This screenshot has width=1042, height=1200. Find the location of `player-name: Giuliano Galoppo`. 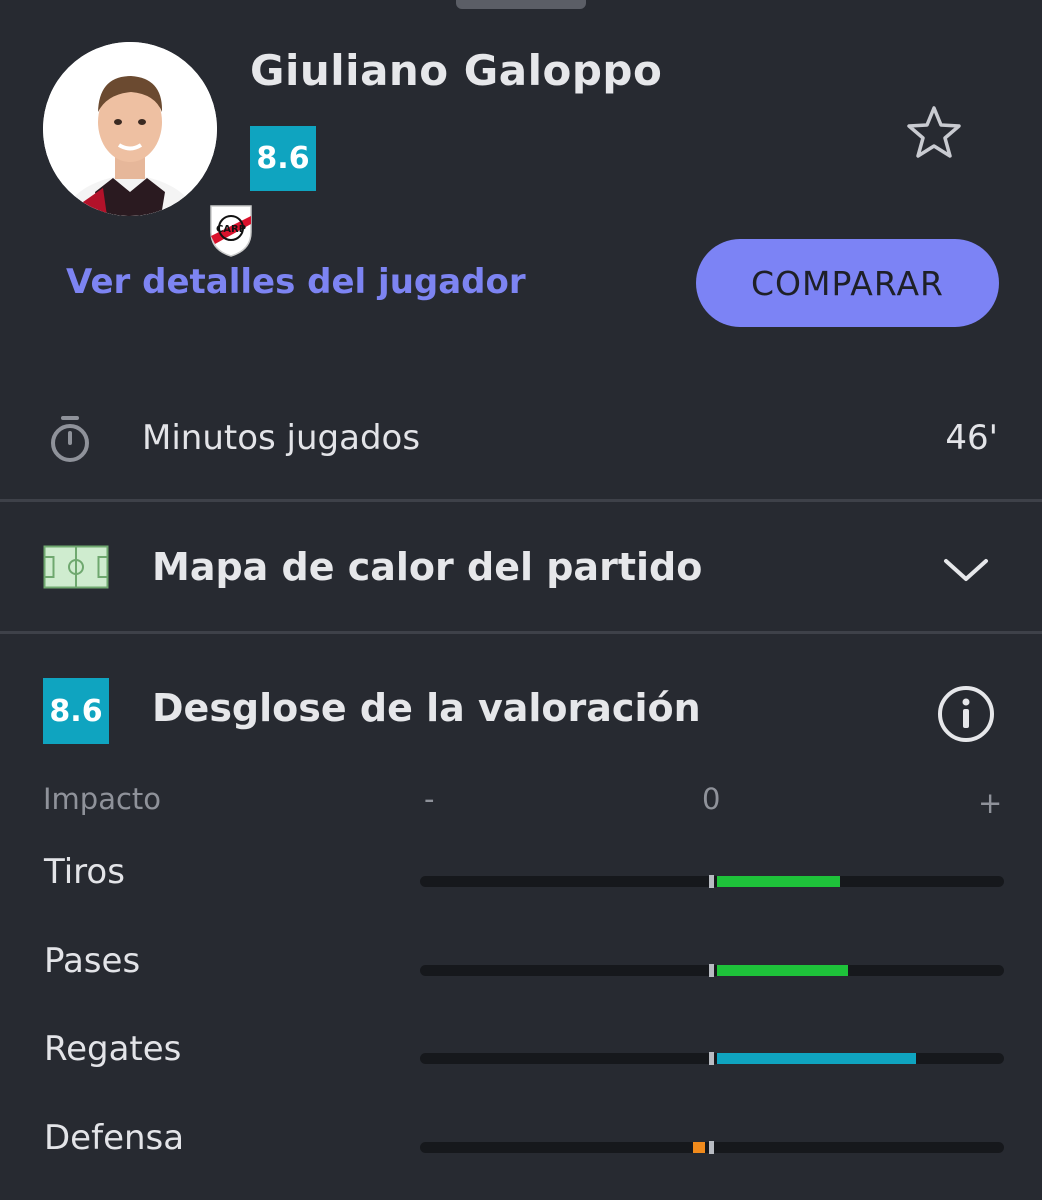

player-name: Giuliano Galoppo is located at coordinates (456, 70).